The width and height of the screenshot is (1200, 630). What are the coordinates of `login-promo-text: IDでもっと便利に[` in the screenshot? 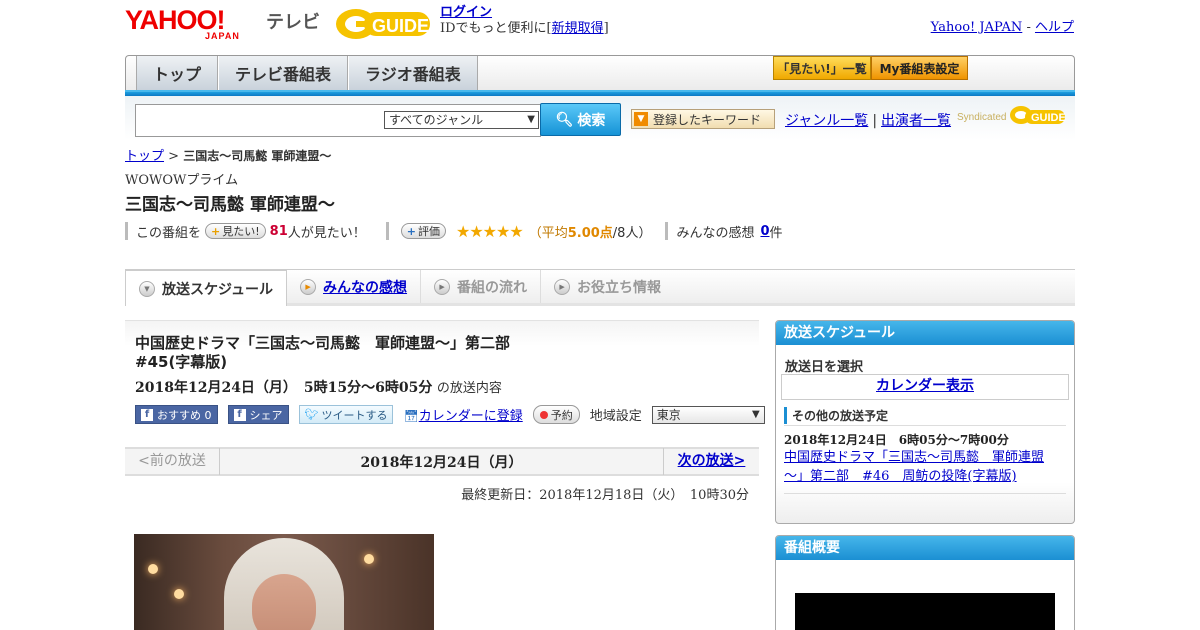 It's located at (496, 28).